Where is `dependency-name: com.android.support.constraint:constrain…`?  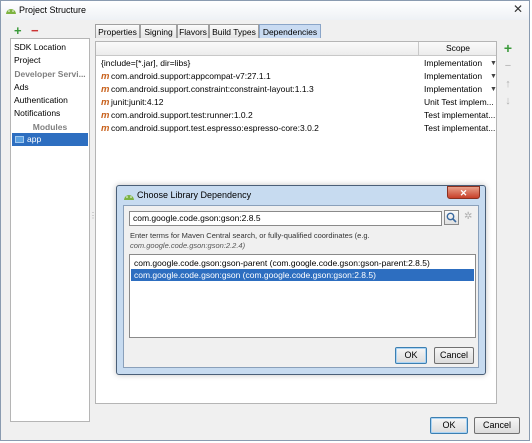
dependency-name: com.android.support.constraint:constrain… is located at coordinates (212, 89).